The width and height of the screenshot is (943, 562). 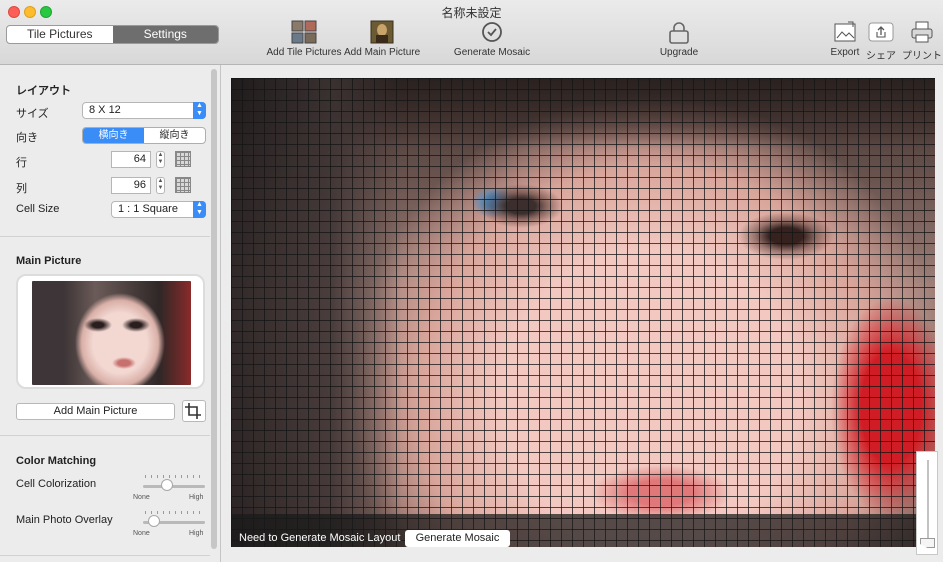 I want to click on share-label: シェア, so click(x=881, y=56).